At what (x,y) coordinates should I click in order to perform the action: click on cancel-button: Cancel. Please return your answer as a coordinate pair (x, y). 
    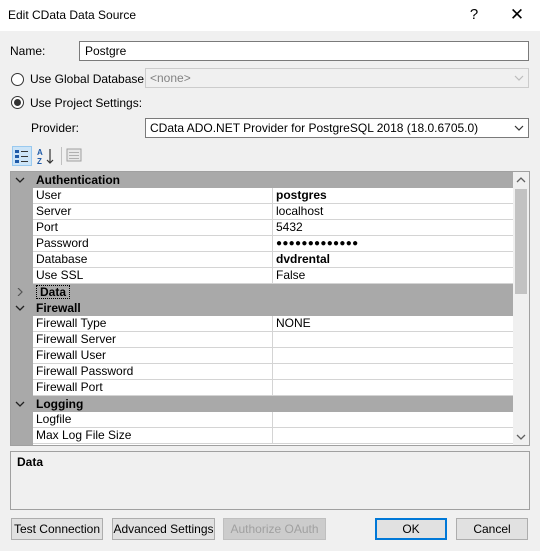
    Looking at the image, I should click on (492, 529).